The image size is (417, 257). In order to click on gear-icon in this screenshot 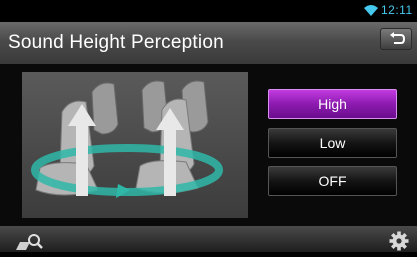, I will do `click(399, 241)`.